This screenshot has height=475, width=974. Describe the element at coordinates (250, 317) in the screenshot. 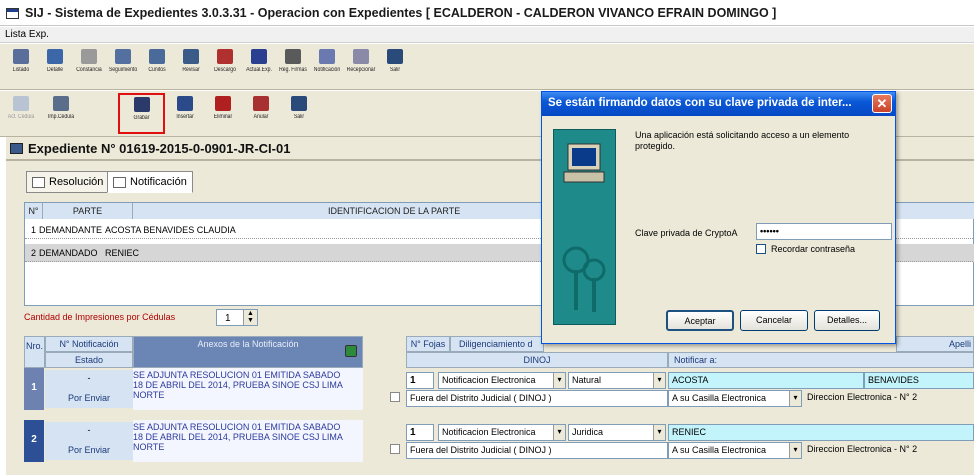

I see `stepper-arrows-icon: ▲ ▼` at that location.